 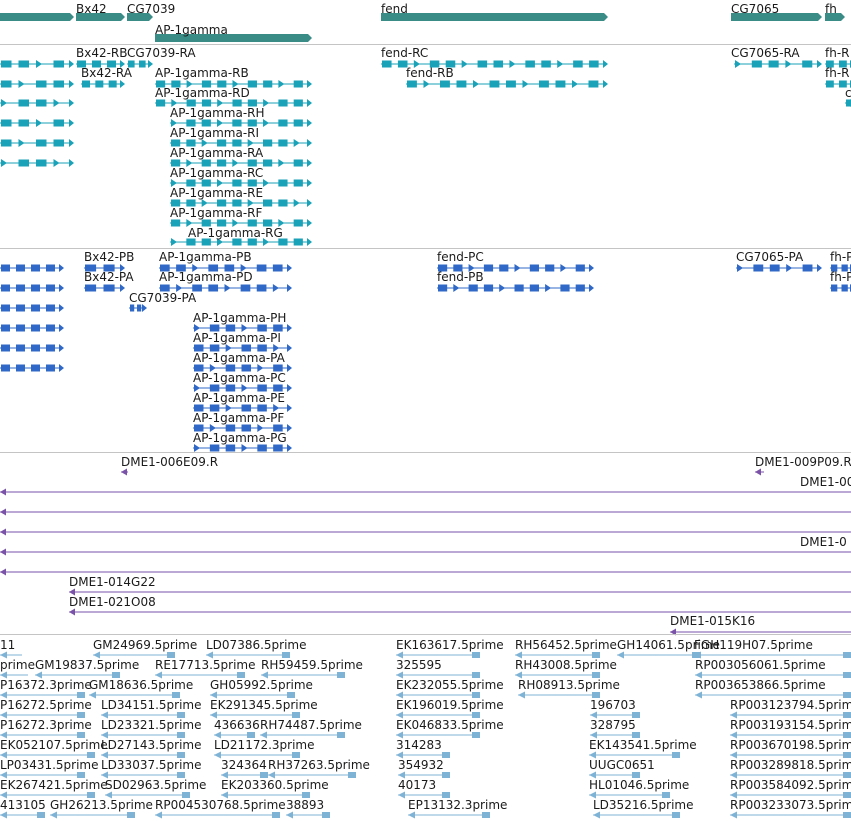 What do you see at coordinates (191, 30) in the screenshot?
I see `gene-label: AP-1gamma` at bounding box center [191, 30].